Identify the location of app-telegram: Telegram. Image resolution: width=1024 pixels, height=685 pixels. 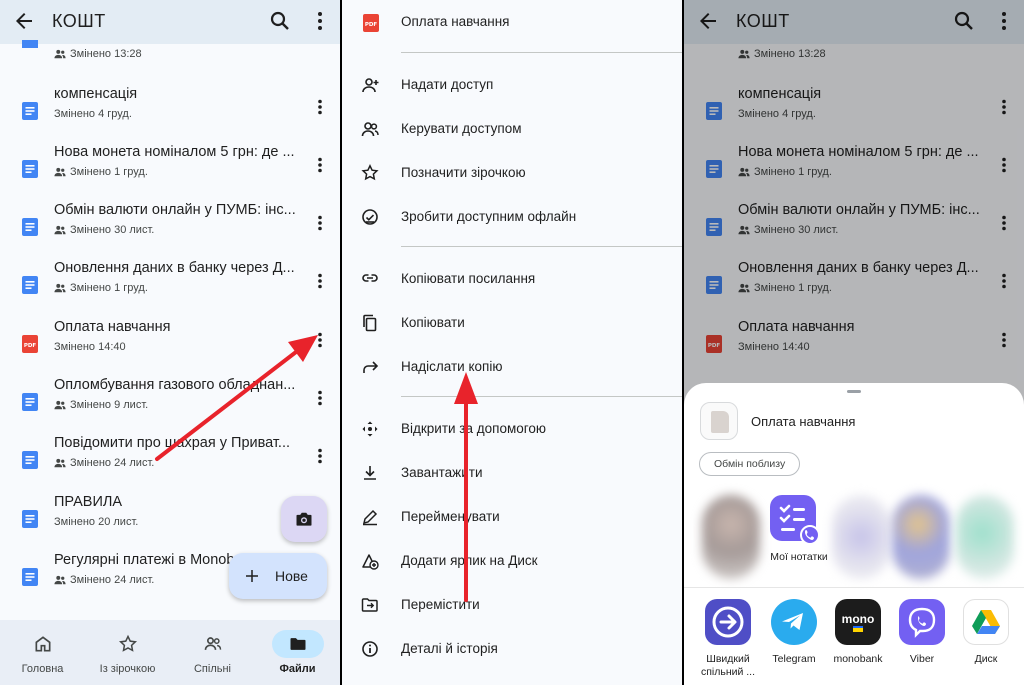
(794, 637).